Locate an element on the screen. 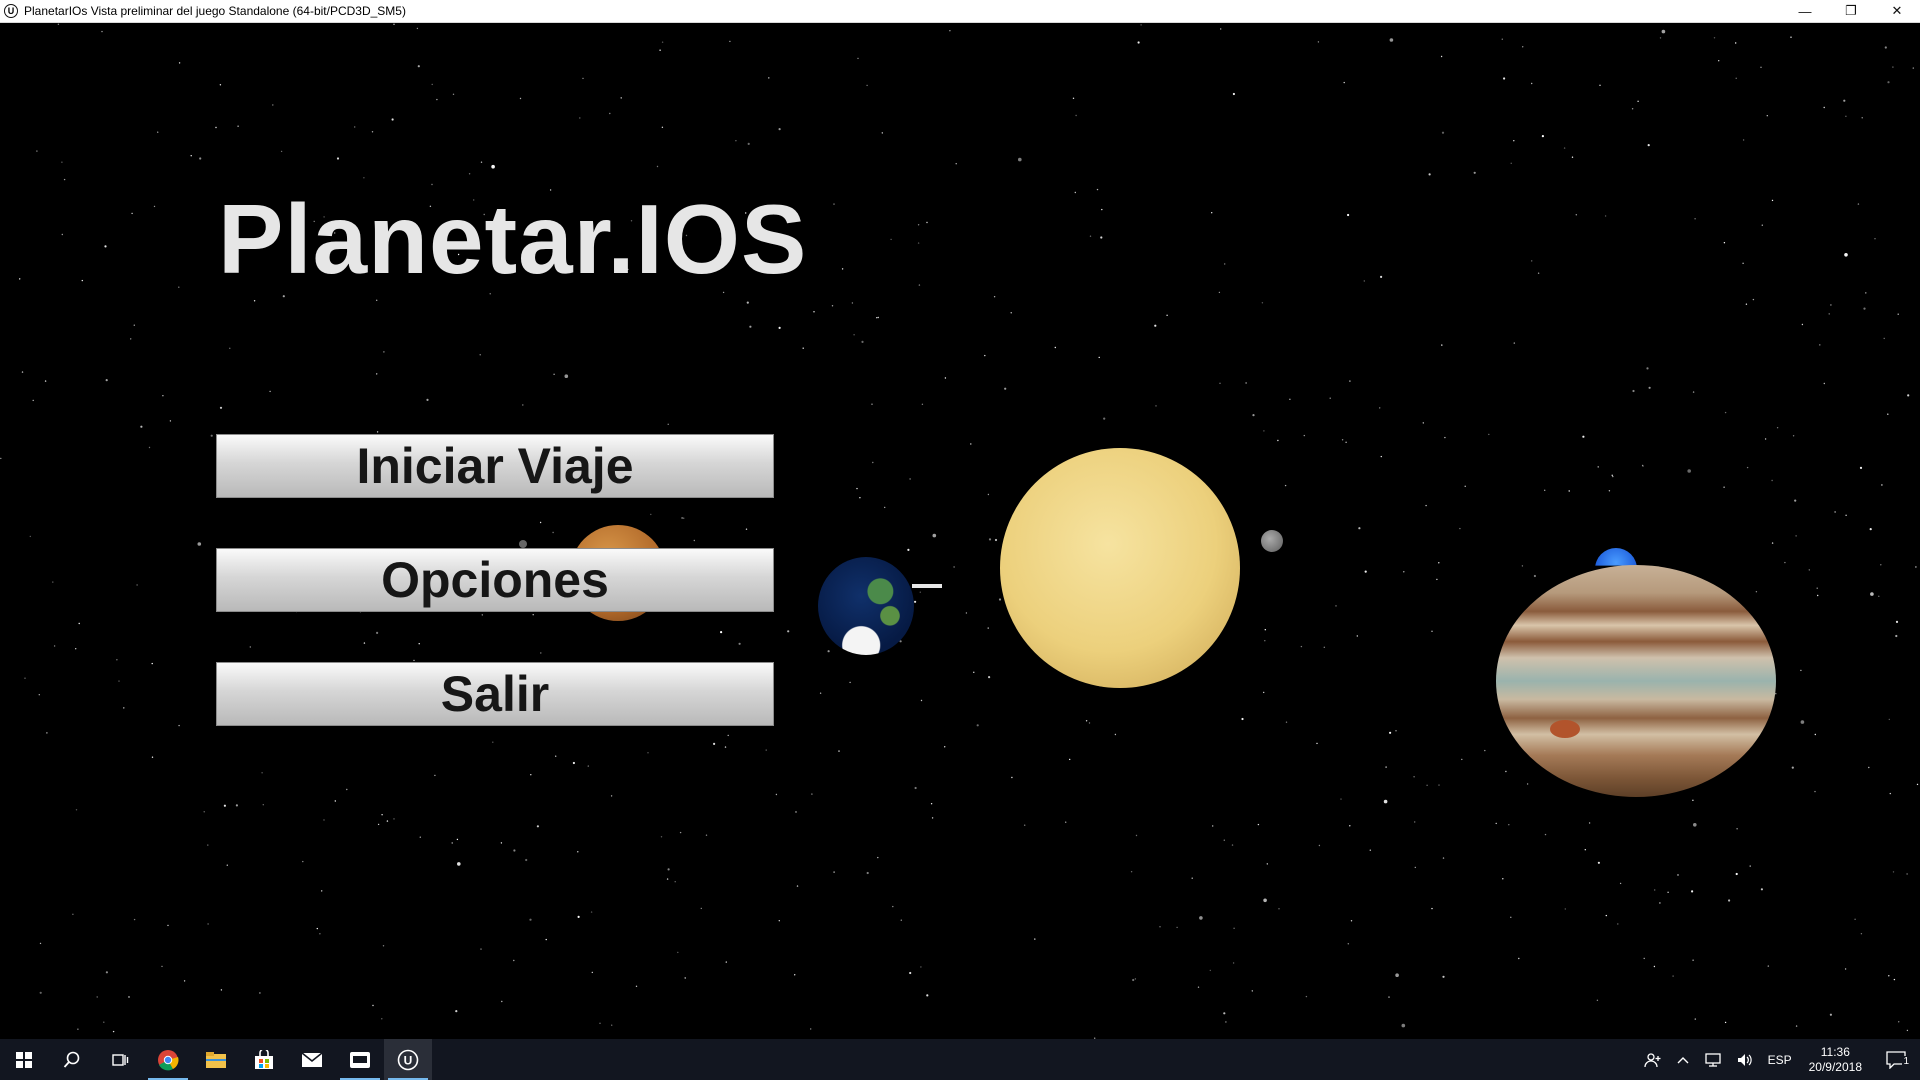 The height and width of the screenshot is (1080, 1920). notifications-count: 1 is located at coordinates (1906, 1061).